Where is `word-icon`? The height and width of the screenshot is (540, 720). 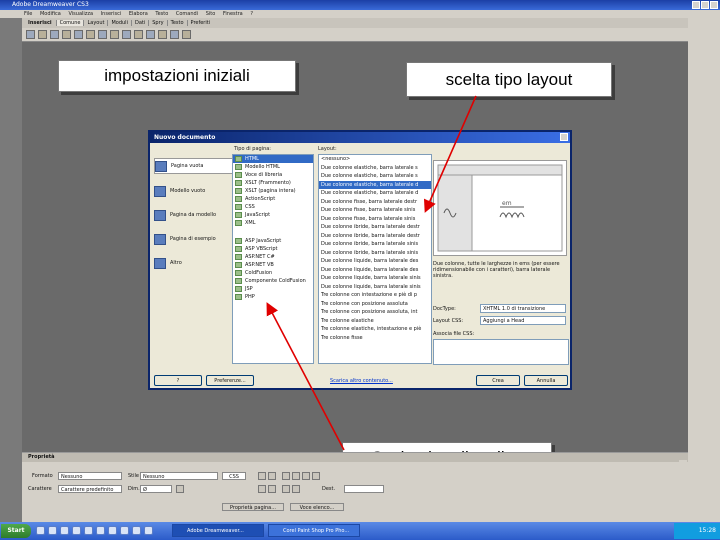 word-icon is located at coordinates (100, 530).